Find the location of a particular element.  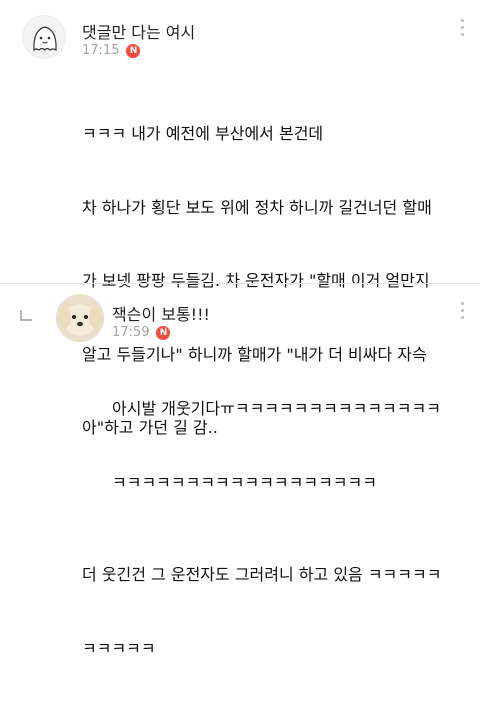

comment-line: ㅋㅋㅋㅋㅋ is located at coordinates (119, 648).